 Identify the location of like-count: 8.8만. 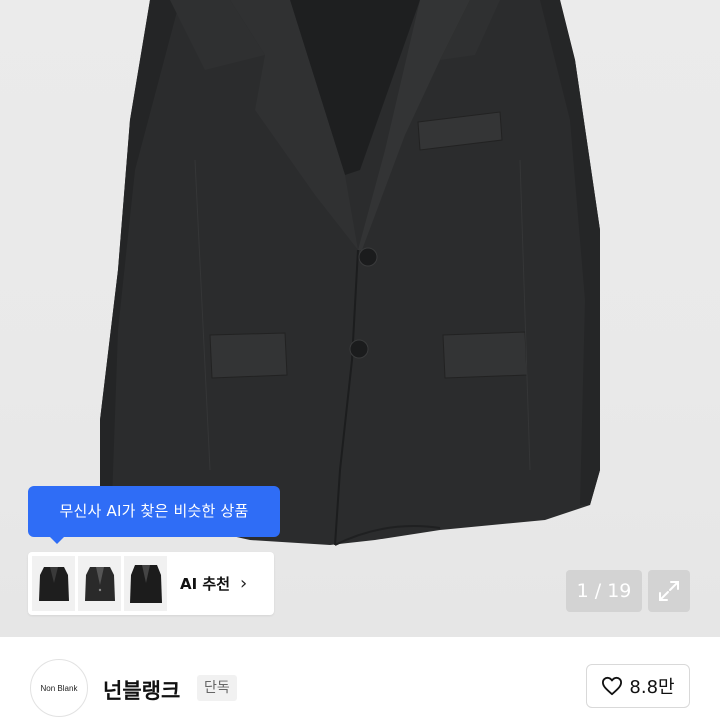
(652, 687).